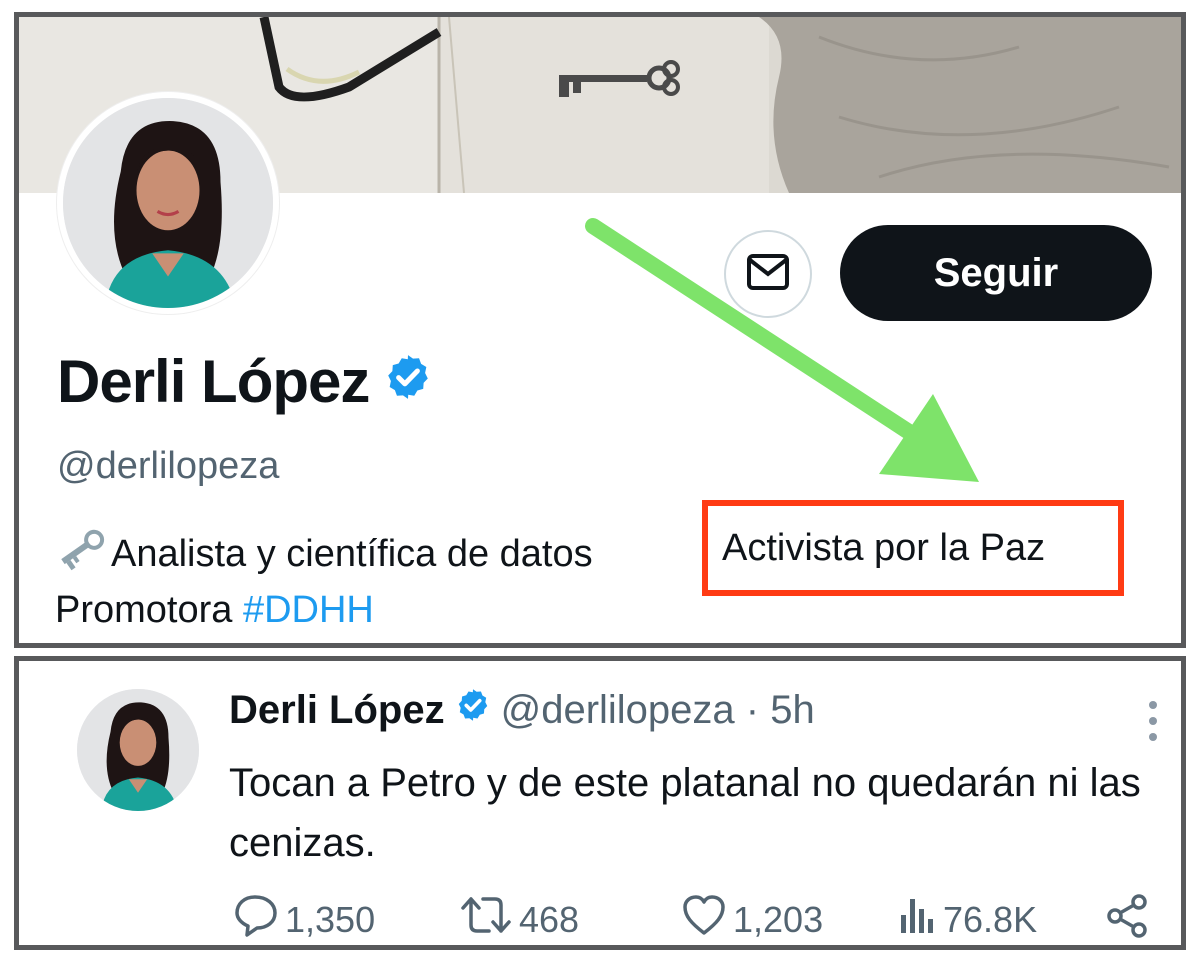 The height and width of the screenshot is (960, 1200). I want to click on annotation-arrow, so click(782, 350).